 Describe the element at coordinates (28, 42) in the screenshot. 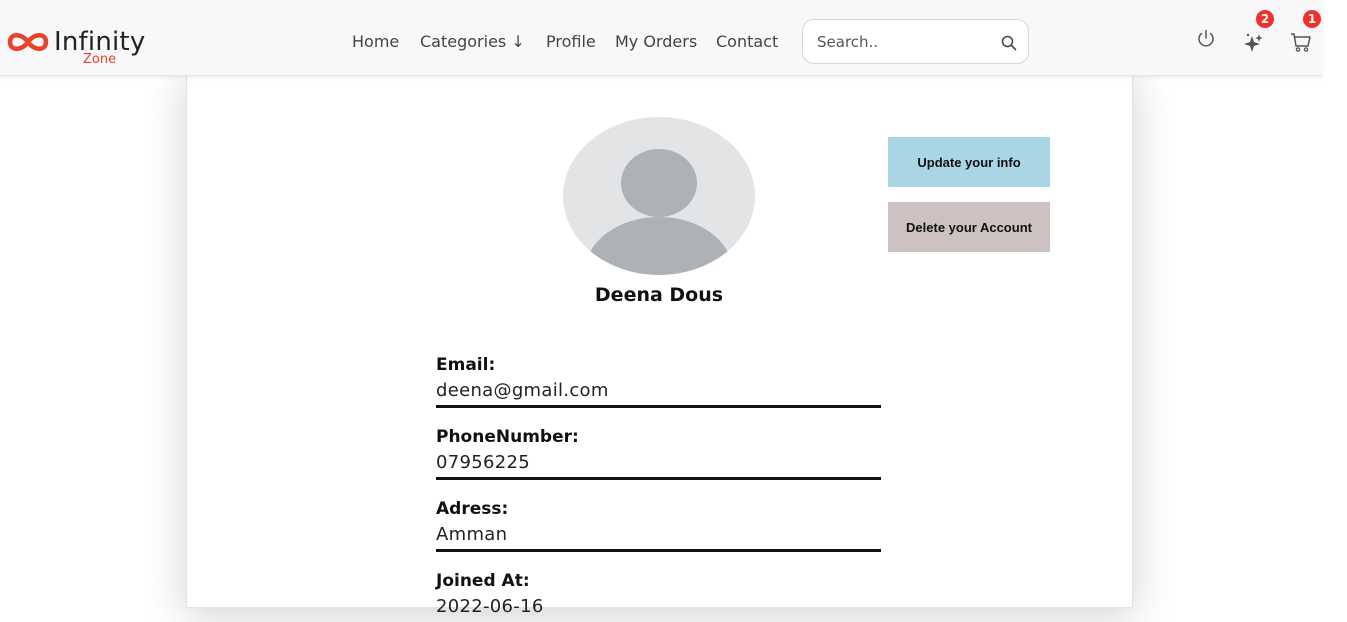

I see `infinity-logo-icon` at that location.